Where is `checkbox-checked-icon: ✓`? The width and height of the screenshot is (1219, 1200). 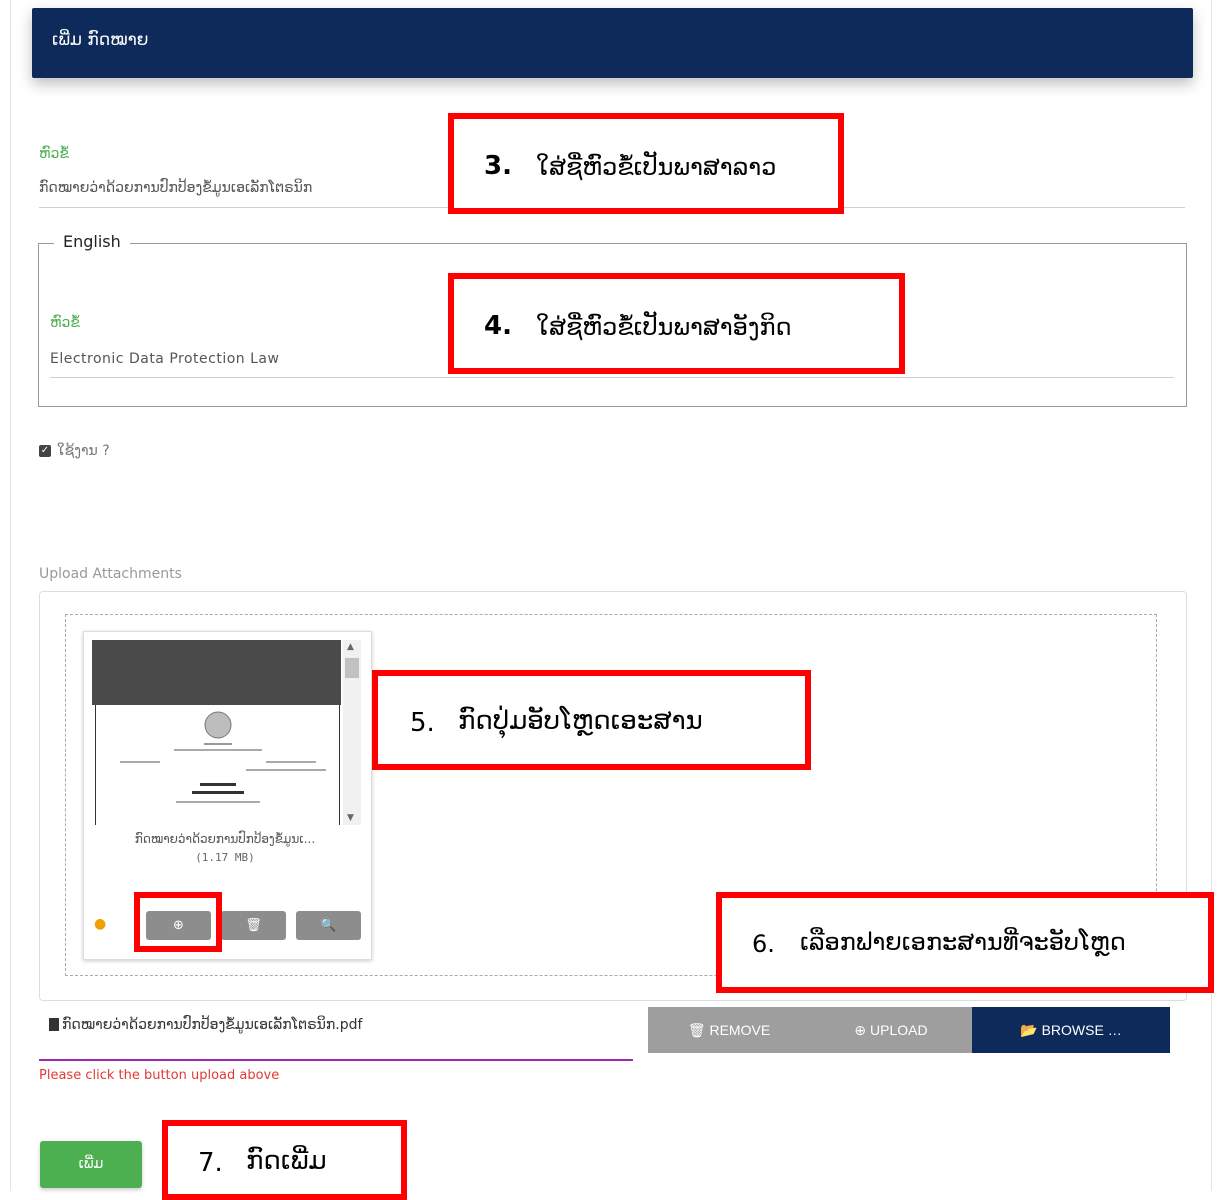
checkbox-checked-icon: ✓ is located at coordinates (45, 451).